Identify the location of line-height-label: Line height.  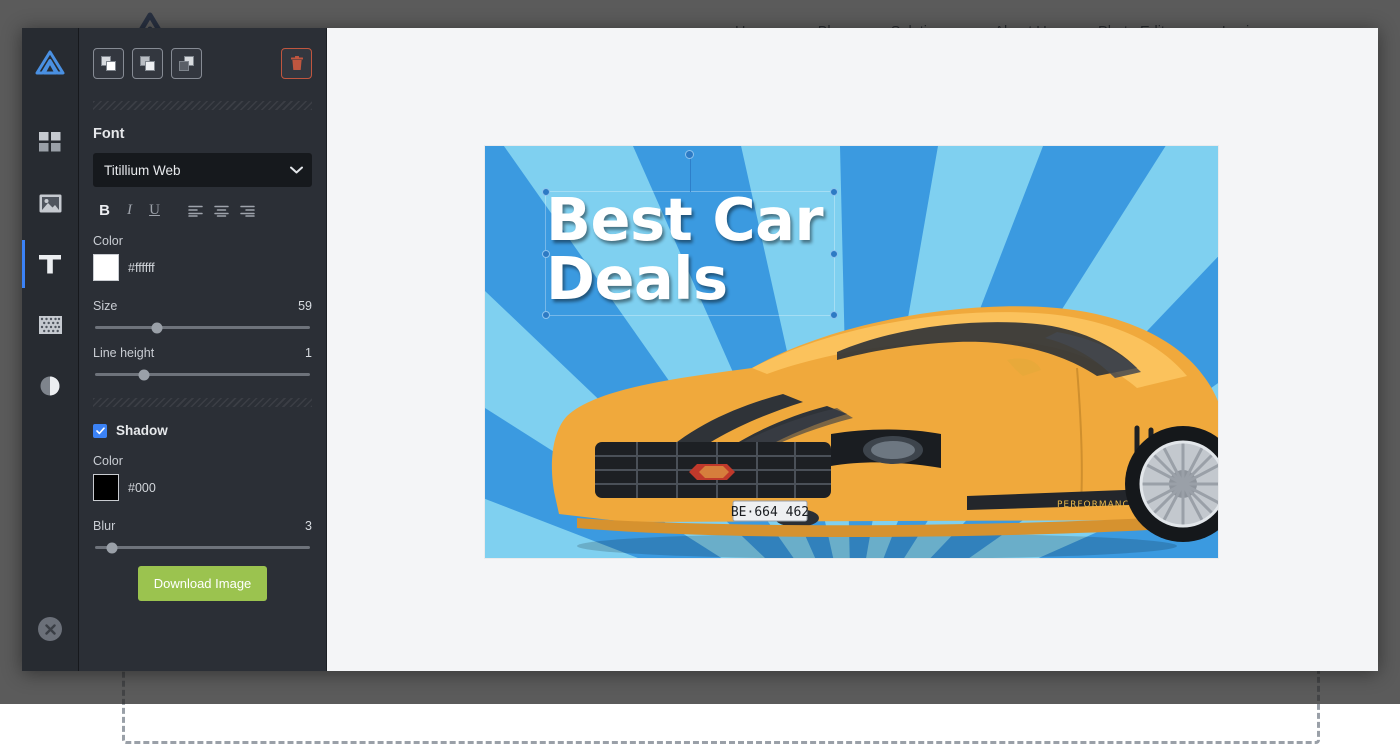
(123, 353).